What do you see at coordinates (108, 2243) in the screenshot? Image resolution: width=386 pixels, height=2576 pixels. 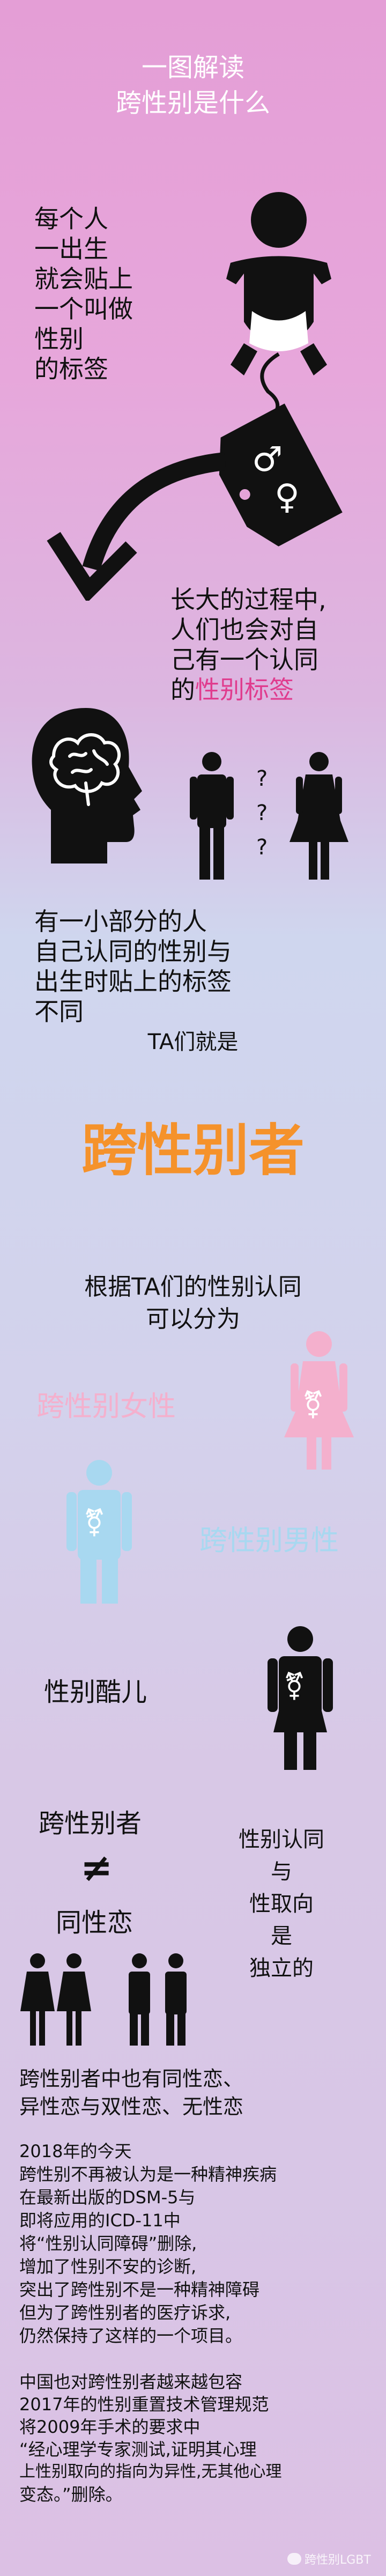 I see `news-line: 将“性别认同障碍”删除,` at bounding box center [108, 2243].